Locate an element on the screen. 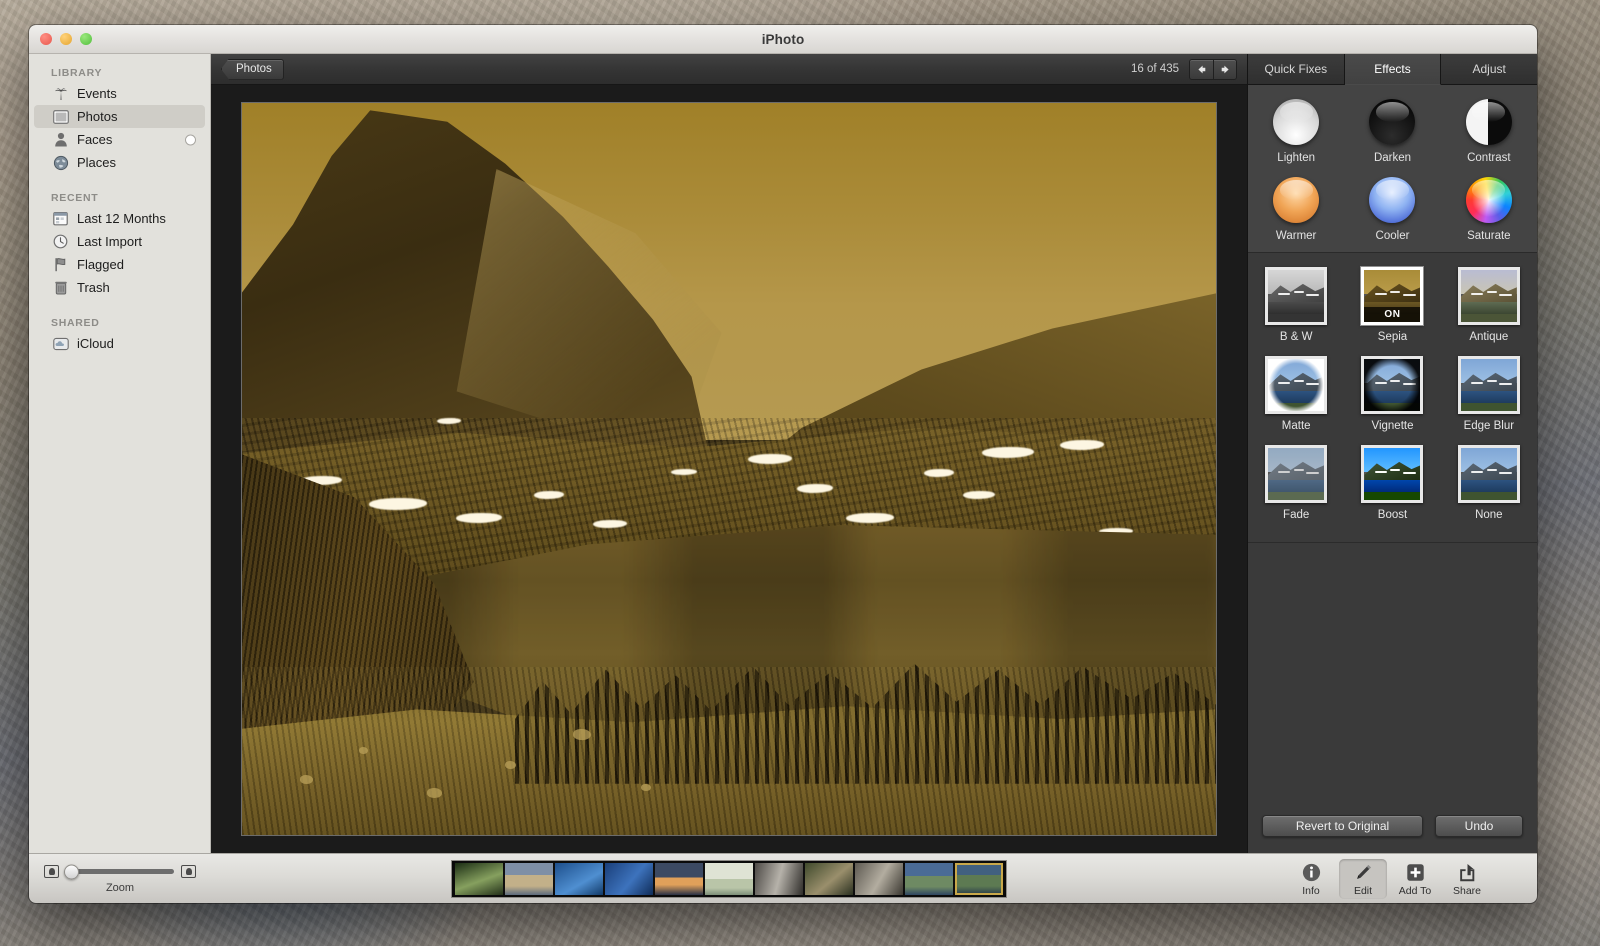 This screenshot has width=1600, height=946. sidebar-item-flagged: Flagged is located at coordinates (119, 264).